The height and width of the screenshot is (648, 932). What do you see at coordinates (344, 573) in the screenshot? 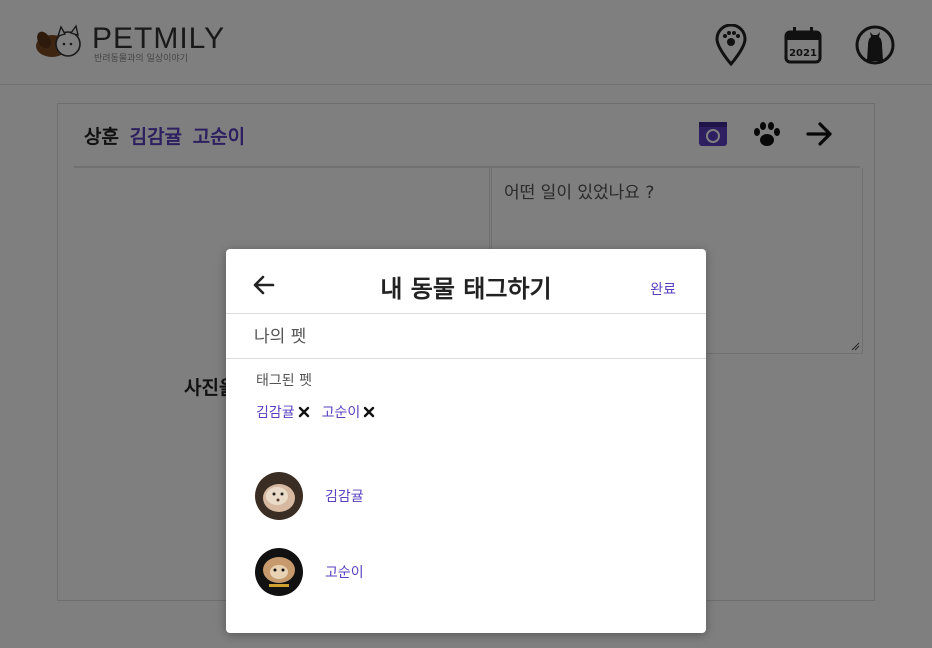
I see `pet-name: 고순이` at bounding box center [344, 573].